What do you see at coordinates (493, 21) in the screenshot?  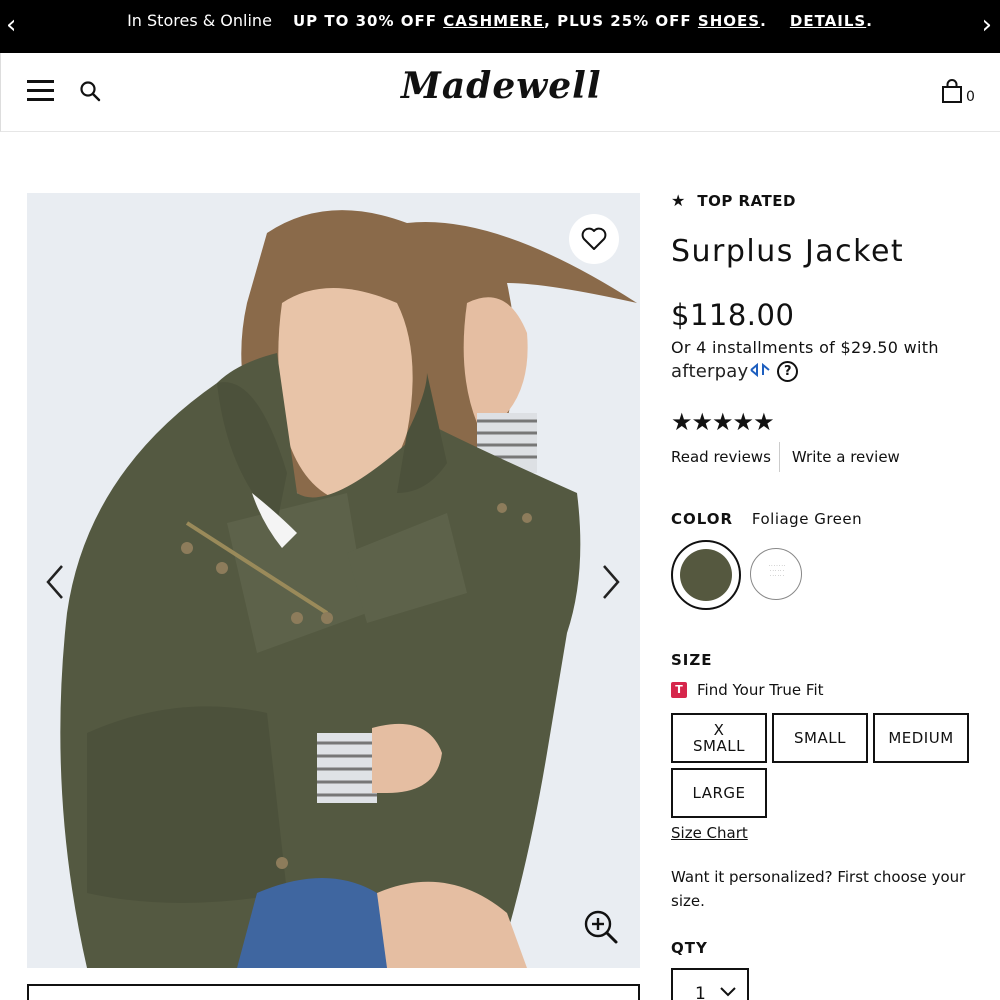 I see `cashmere-link: CASHMERE` at bounding box center [493, 21].